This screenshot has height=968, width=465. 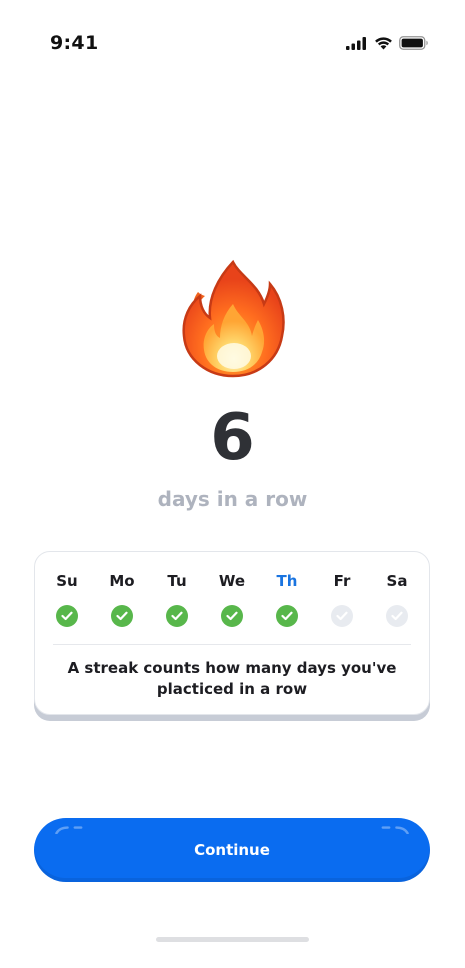 What do you see at coordinates (74, 43) in the screenshot?
I see `status-time: 9:41` at bounding box center [74, 43].